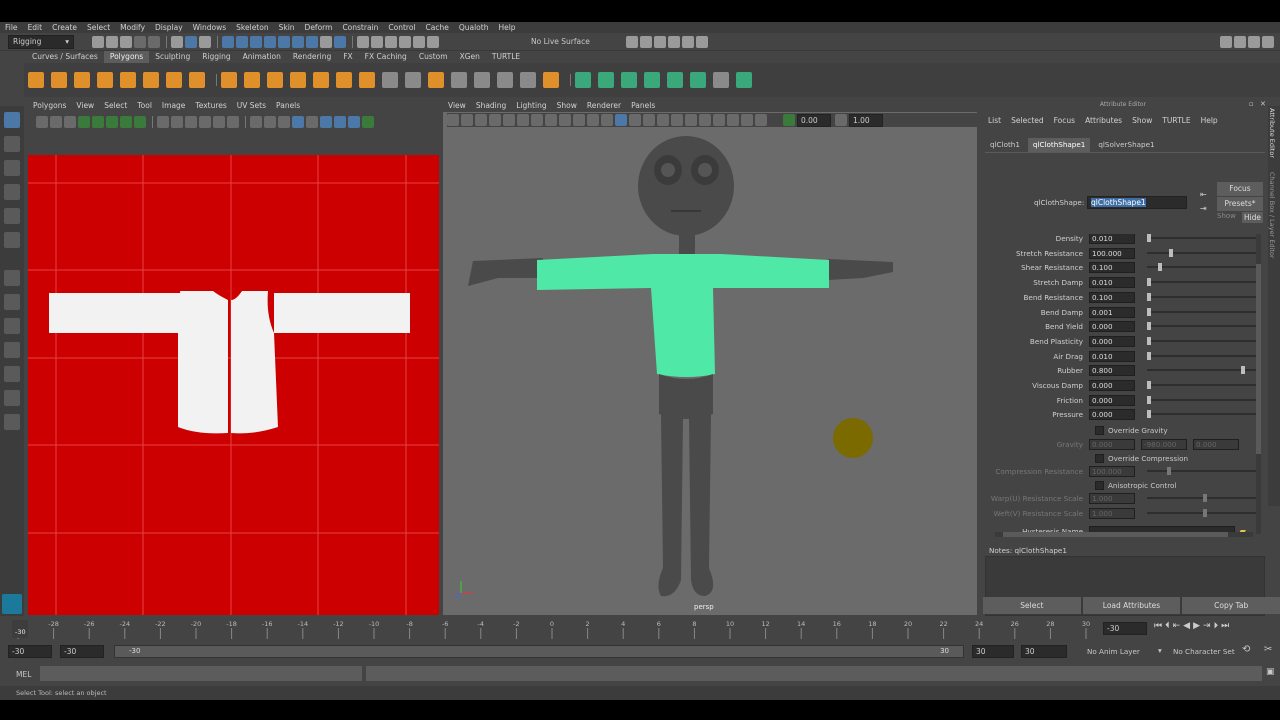 The width and height of the screenshot is (1280, 720). Describe the element at coordinates (993, 651) in the screenshot. I see `playback-end-field: 30` at that location.